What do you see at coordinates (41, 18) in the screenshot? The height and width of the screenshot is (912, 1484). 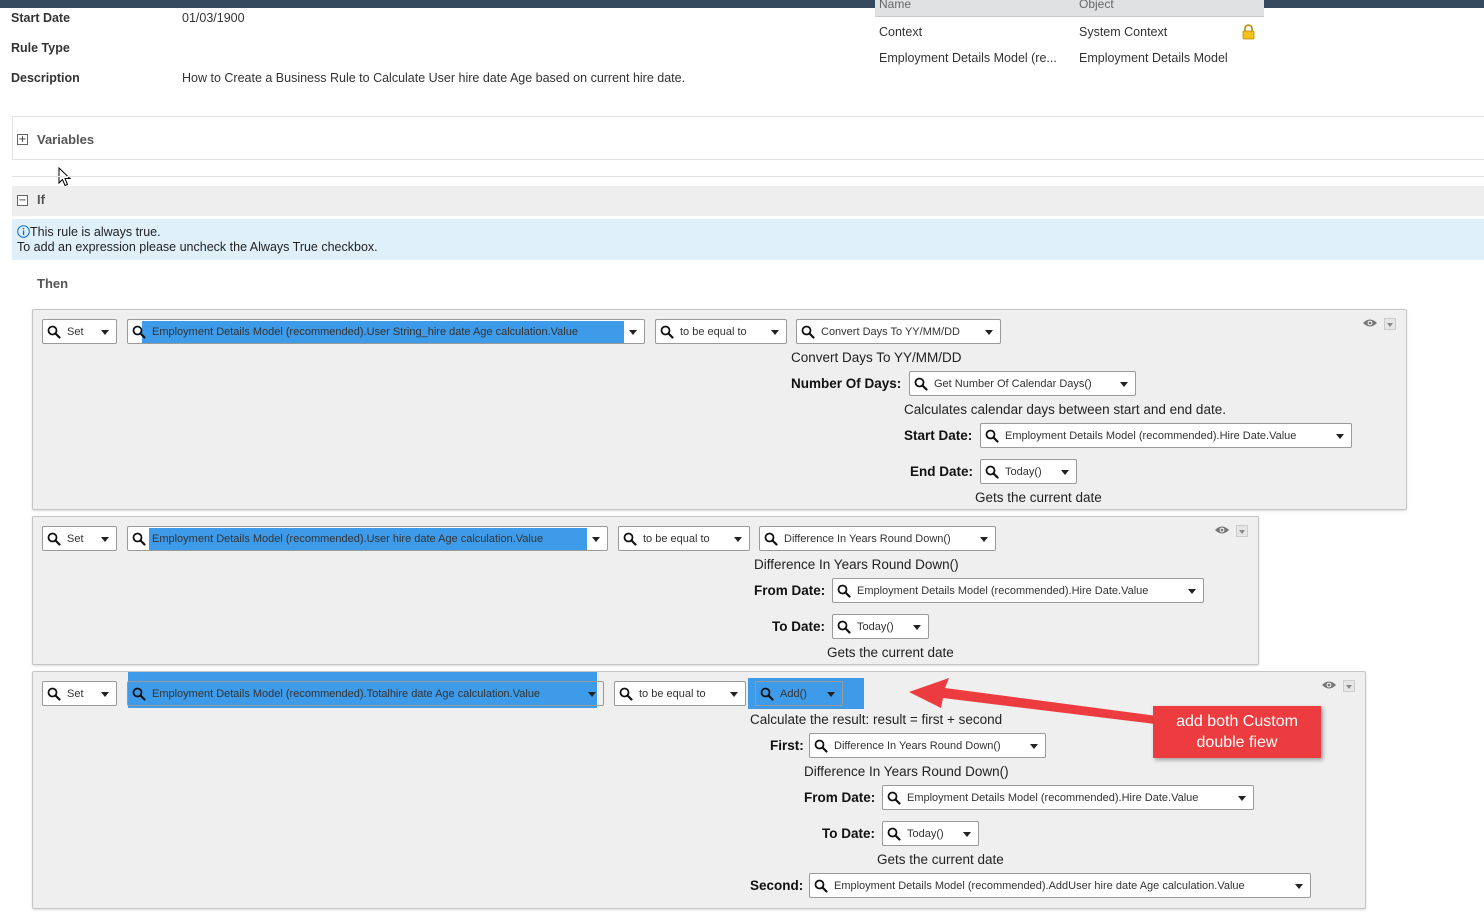 I see `start-date-label: Start Date` at bounding box center [41, 18].